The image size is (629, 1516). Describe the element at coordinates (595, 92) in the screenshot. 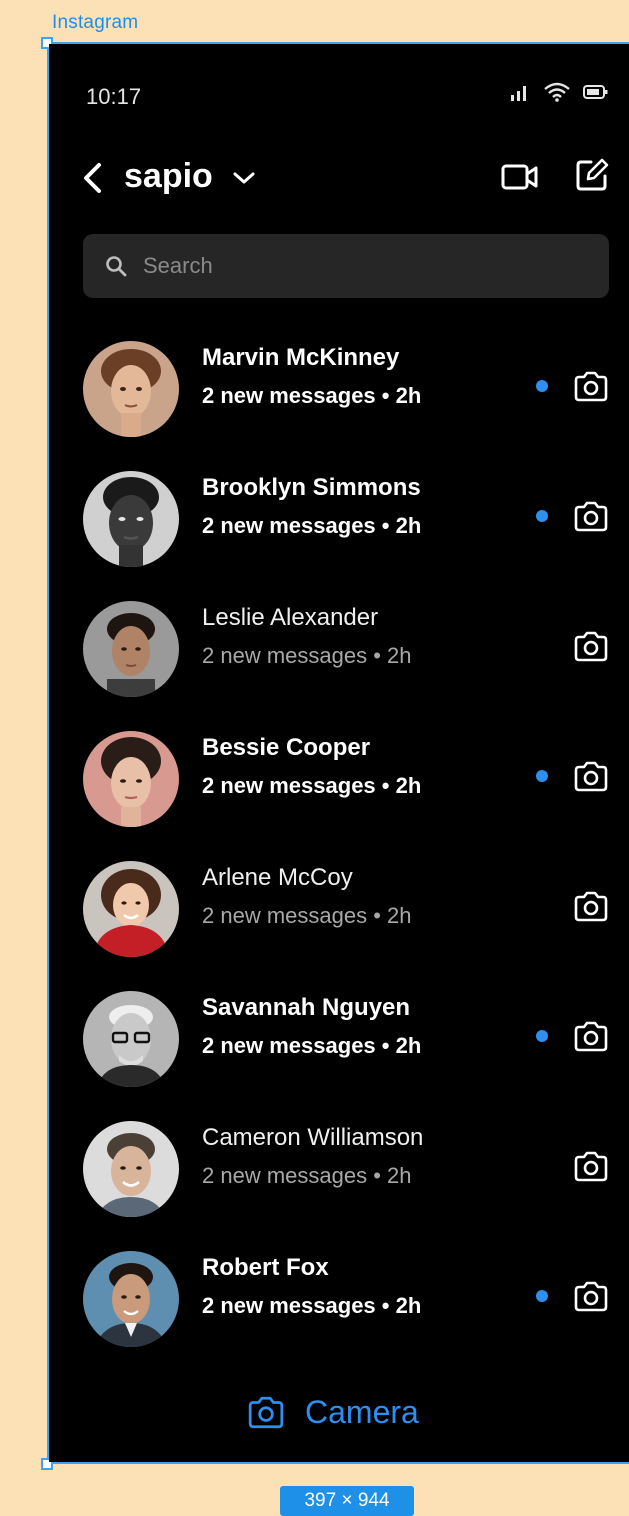

I see `battery-icon` at that location.